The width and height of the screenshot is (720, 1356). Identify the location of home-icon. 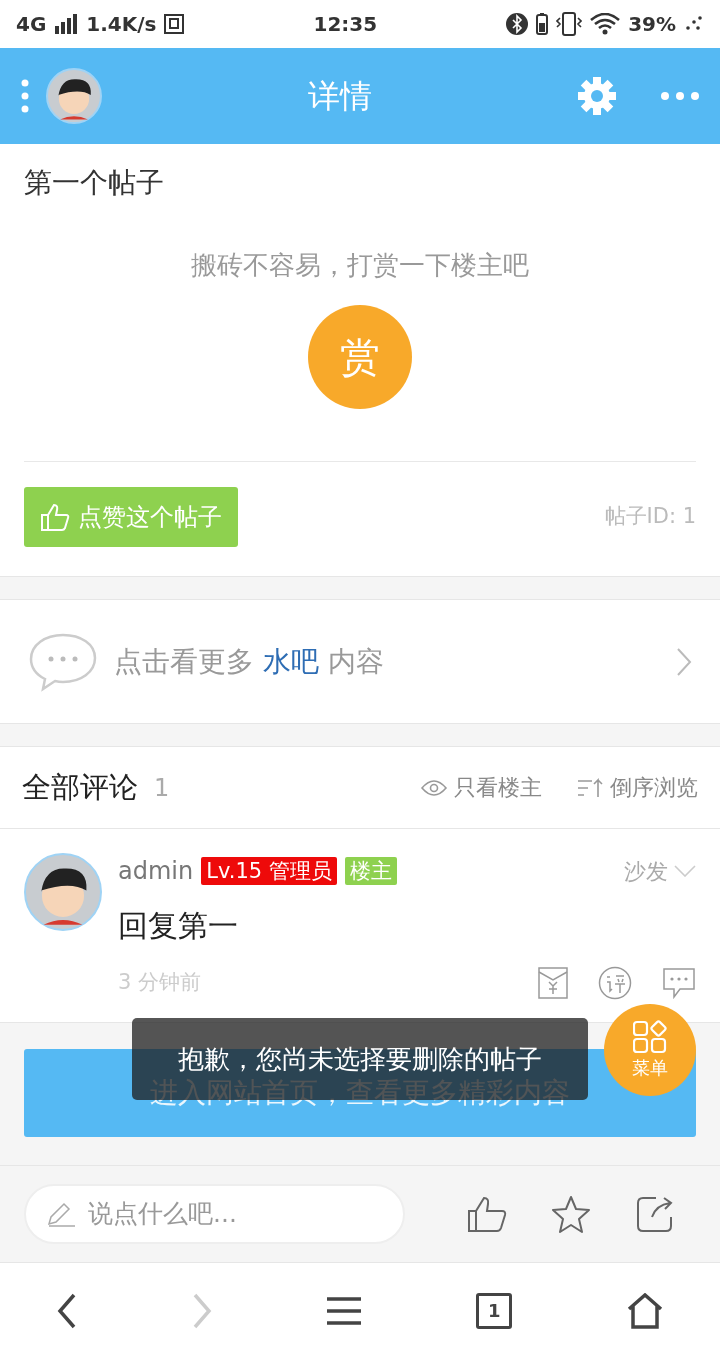
(644, 1310).